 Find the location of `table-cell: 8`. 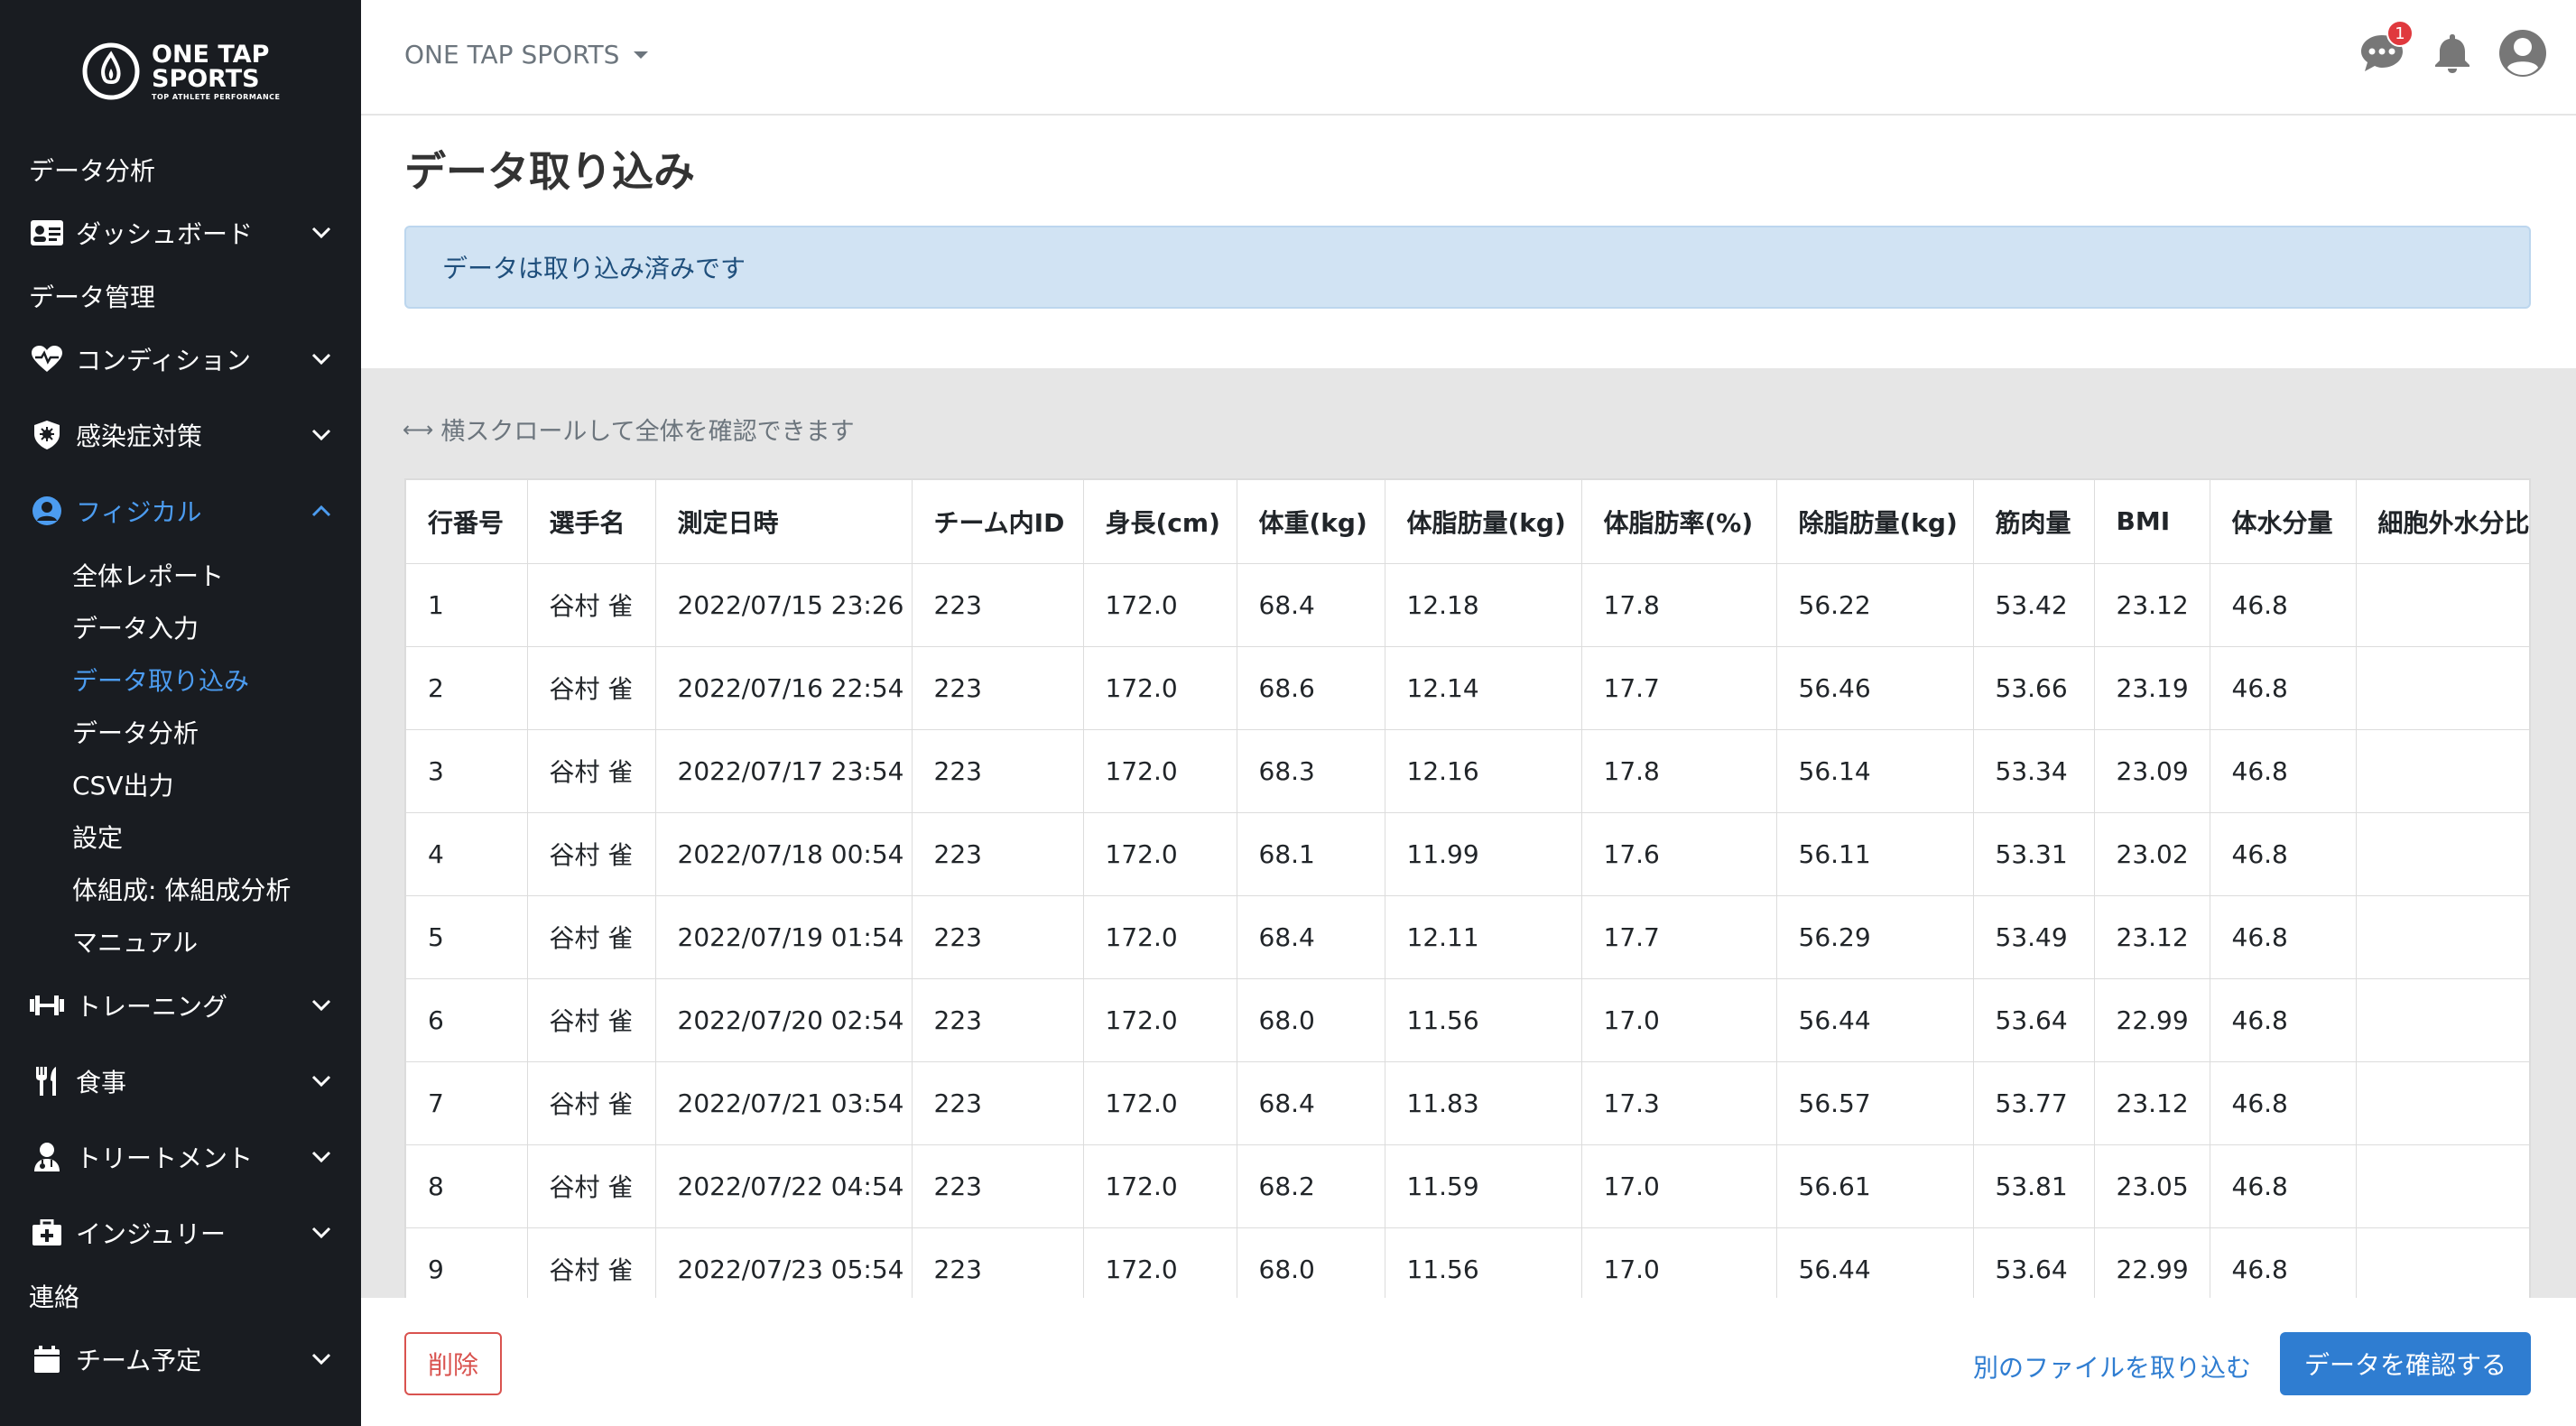

table-cell: 8 is located at coordinates (467, 1186).